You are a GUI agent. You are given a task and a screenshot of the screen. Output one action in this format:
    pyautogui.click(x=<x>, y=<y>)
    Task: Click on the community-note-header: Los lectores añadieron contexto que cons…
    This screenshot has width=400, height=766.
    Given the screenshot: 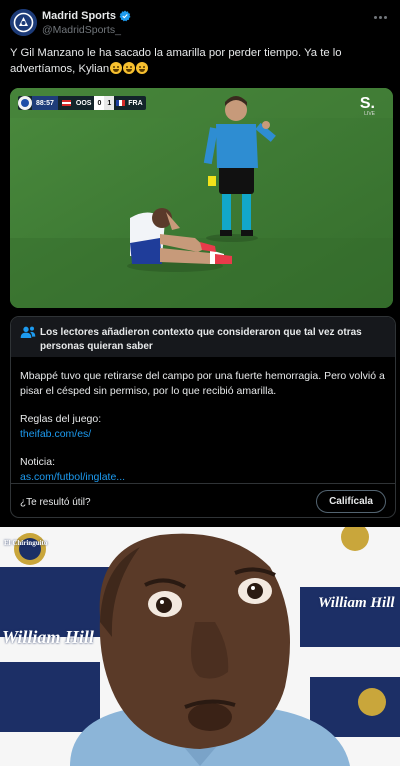 What is the action you would take?
    pyautogui.click(x=203, y=337)
    